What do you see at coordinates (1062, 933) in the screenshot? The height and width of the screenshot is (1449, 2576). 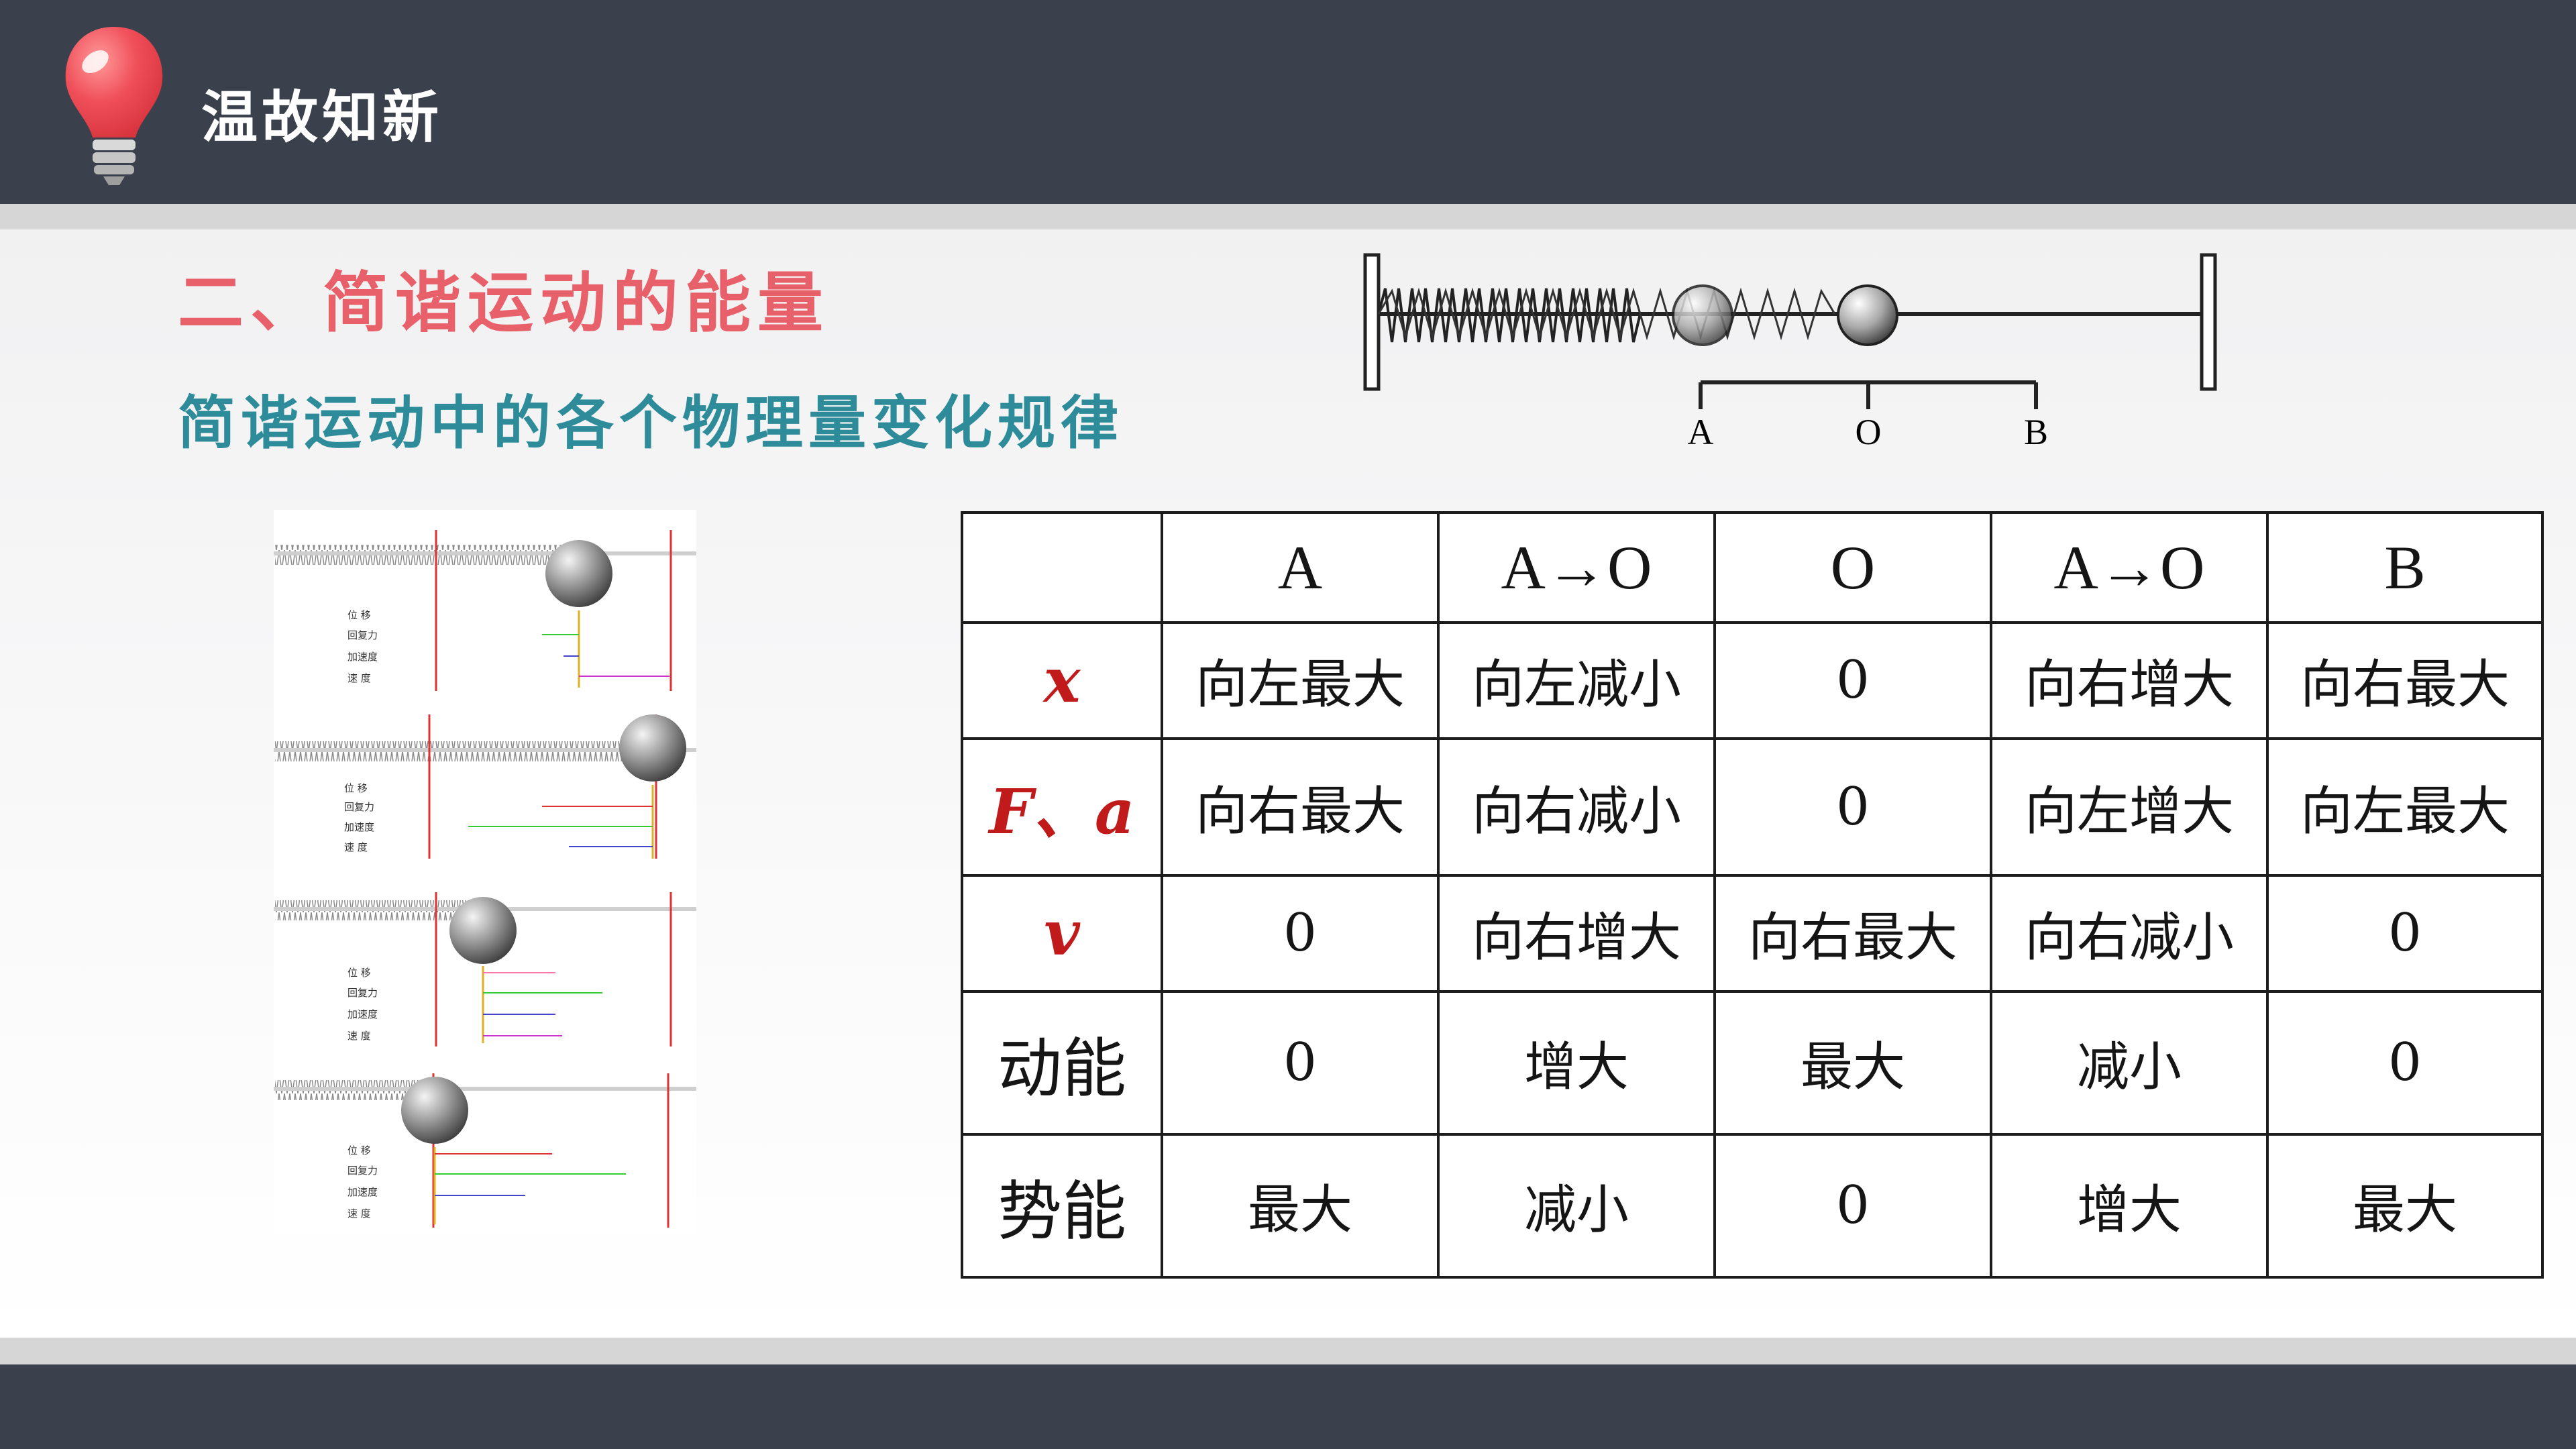 I see `row-label: v` at bounding box center [1062, 933].